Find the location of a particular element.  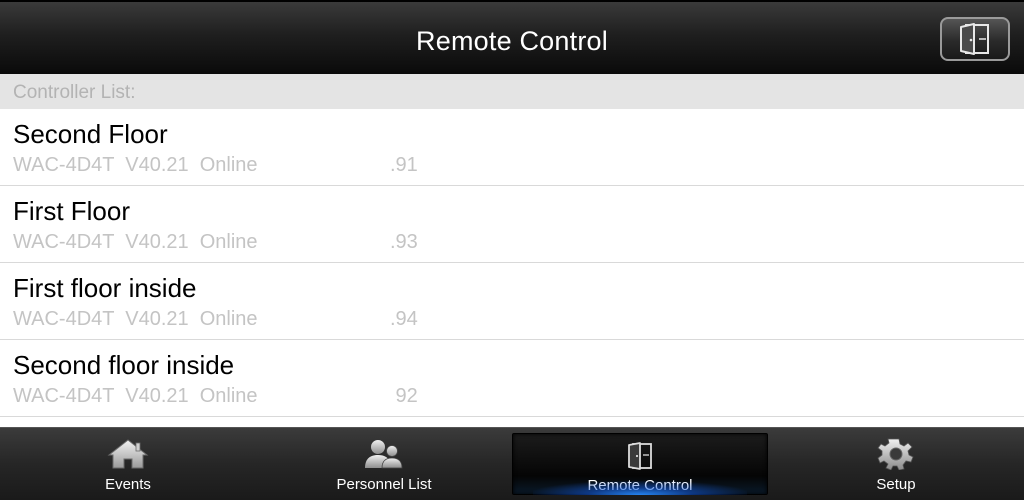

exit-door-button is located at coordinates (975, 39).